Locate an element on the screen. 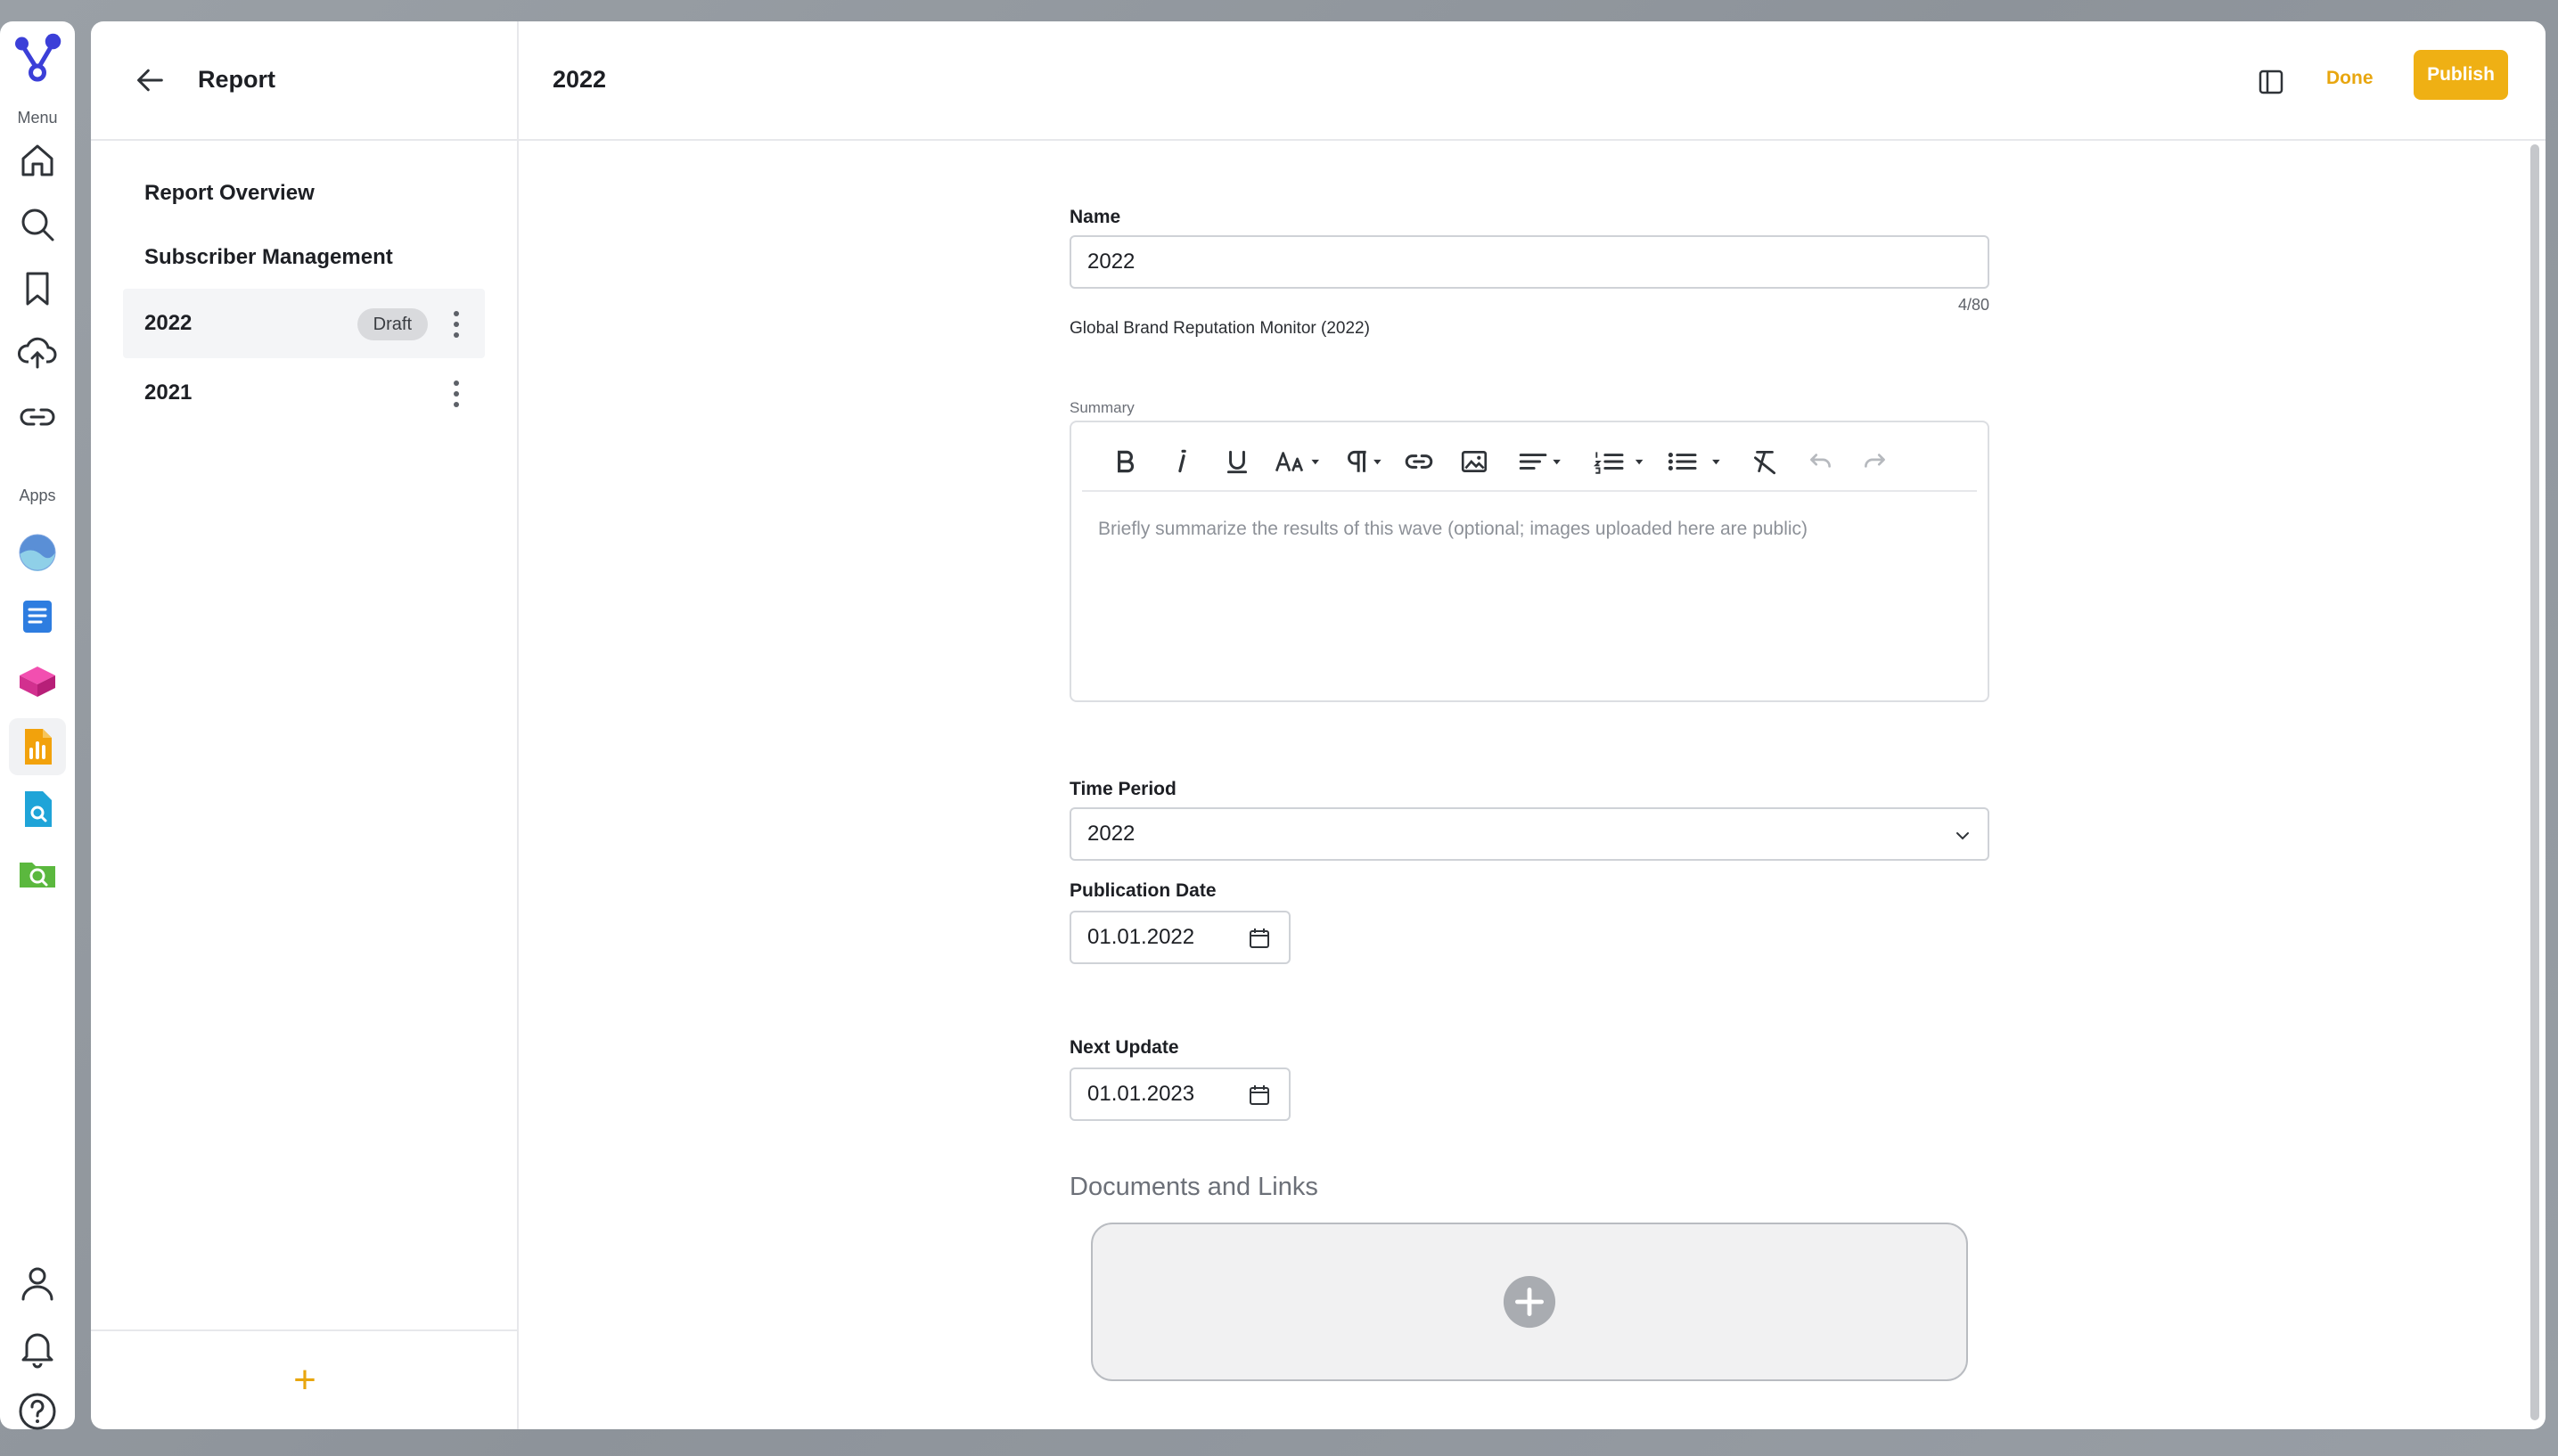 The height and width of the screenshot is (1456, 2558). next-update-label: Next Update is located at coordinates (1124, 1047).